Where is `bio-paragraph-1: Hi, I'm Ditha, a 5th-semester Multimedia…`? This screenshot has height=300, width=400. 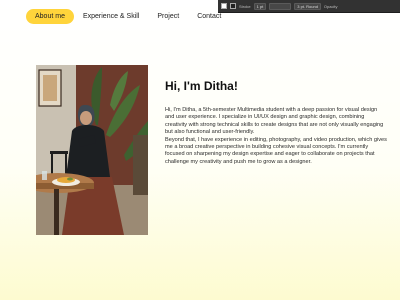 bio-paragraph-1: Hi, I'm Ditha, a 5th-semester Multimedia… is located at coordinates (274, 121).